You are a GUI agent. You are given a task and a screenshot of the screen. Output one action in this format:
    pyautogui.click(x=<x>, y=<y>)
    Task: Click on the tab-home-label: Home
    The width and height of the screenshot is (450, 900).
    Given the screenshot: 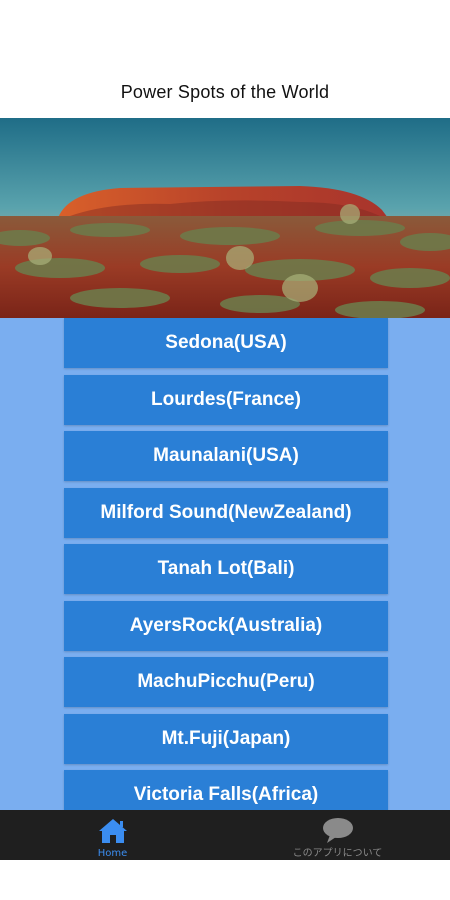 What is the action you would take?
    pyautogui.click(x=112, y=853)
    